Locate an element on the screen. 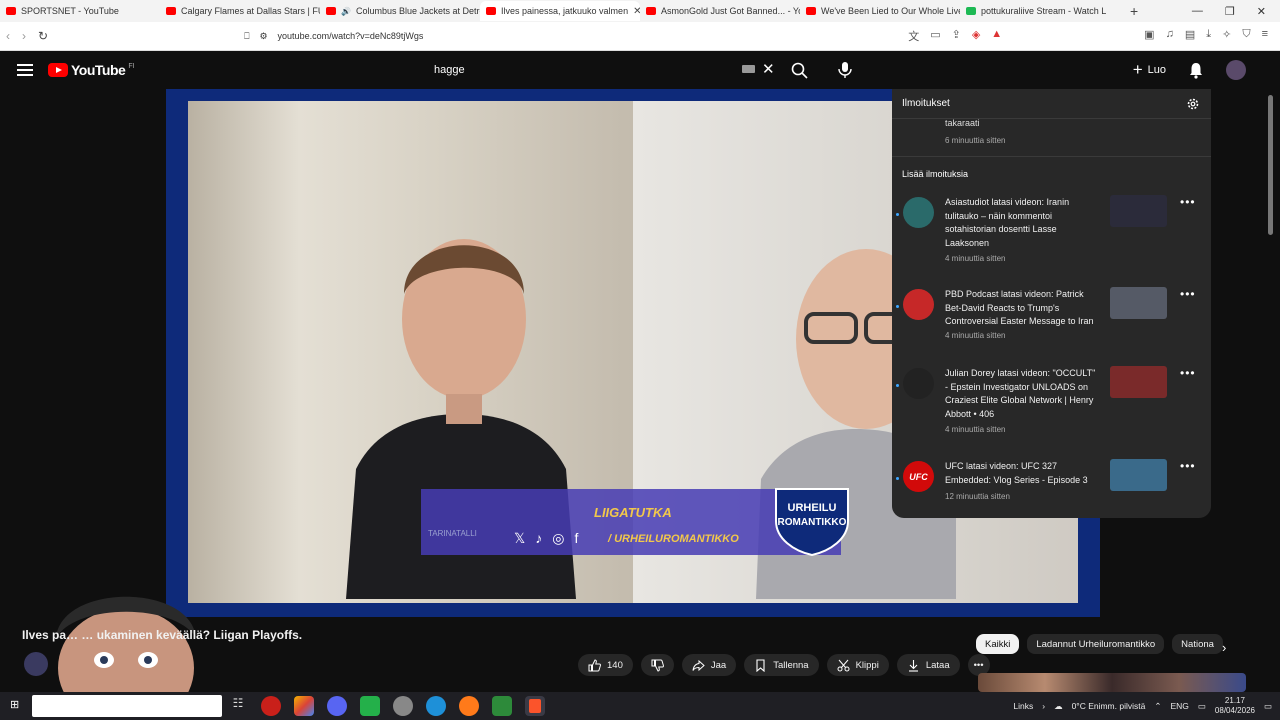 This screenshot has height=720, width=1280. microphone-icon is located at coordinates (845, 70).